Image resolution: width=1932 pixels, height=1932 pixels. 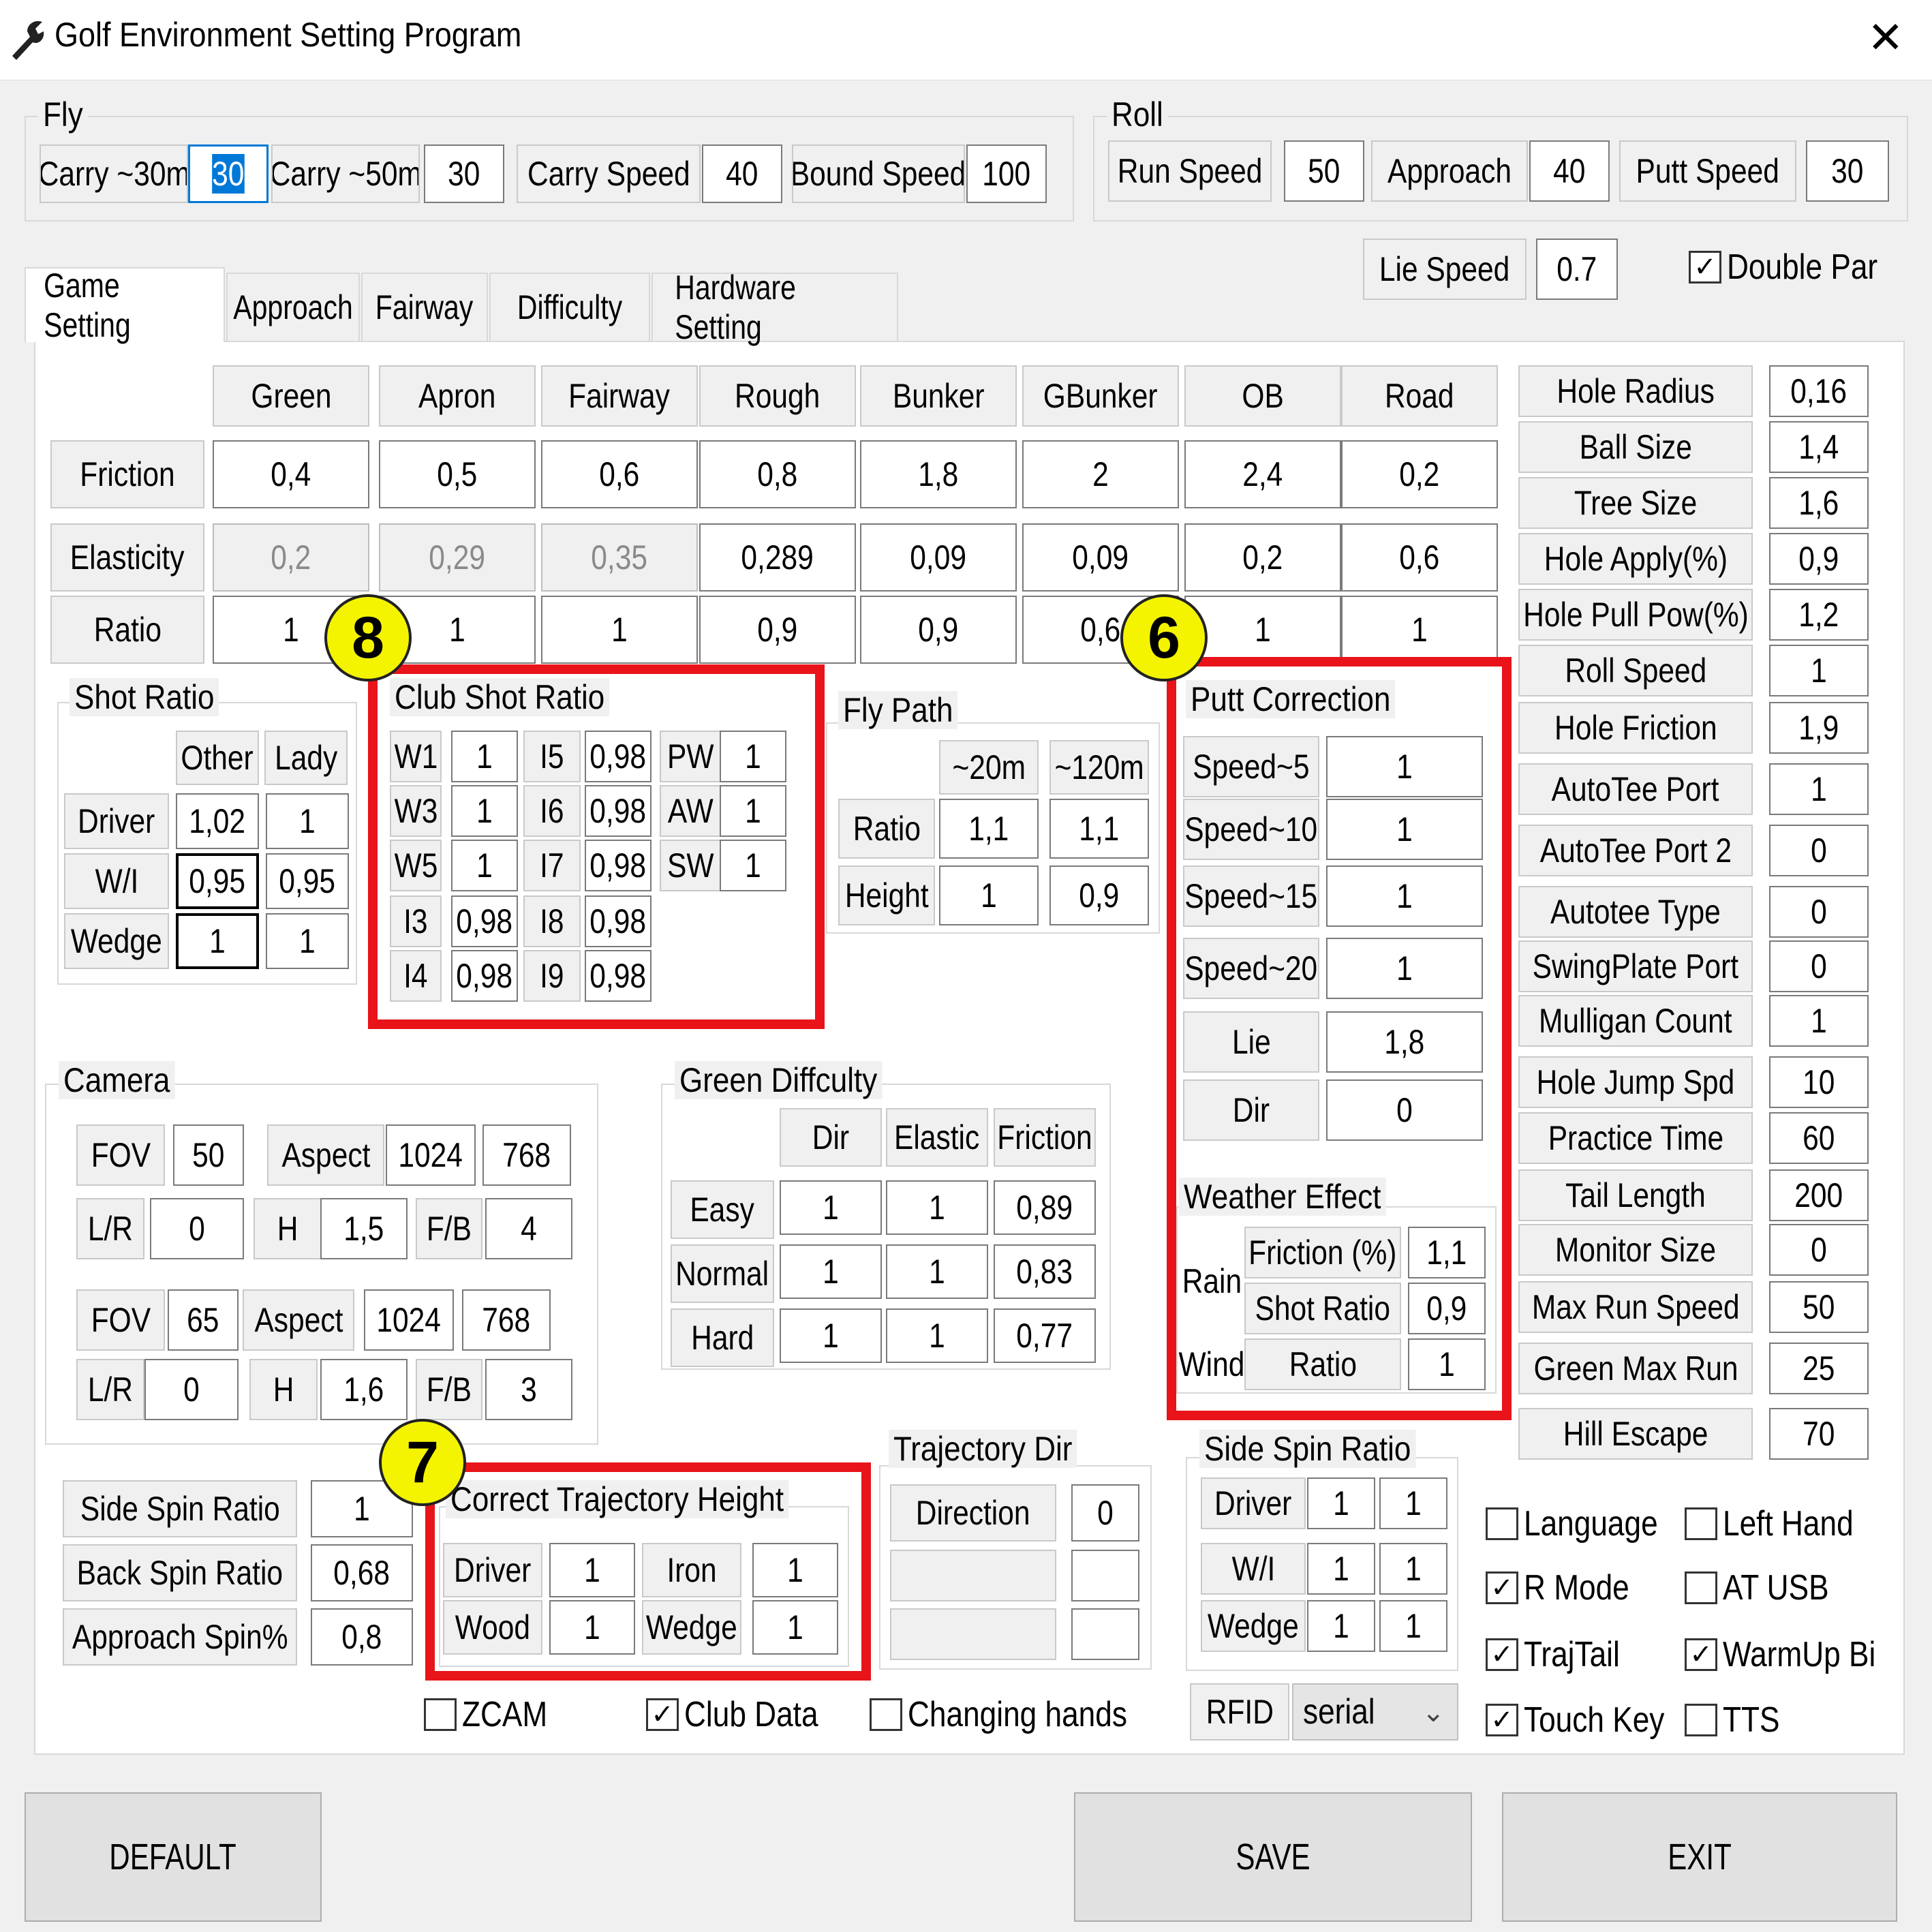 What do you see at coordinates (507, 1320) in the screenshot?
I see `camera-2-aspect-h-input: 768` at bounding box center [507, 1320].